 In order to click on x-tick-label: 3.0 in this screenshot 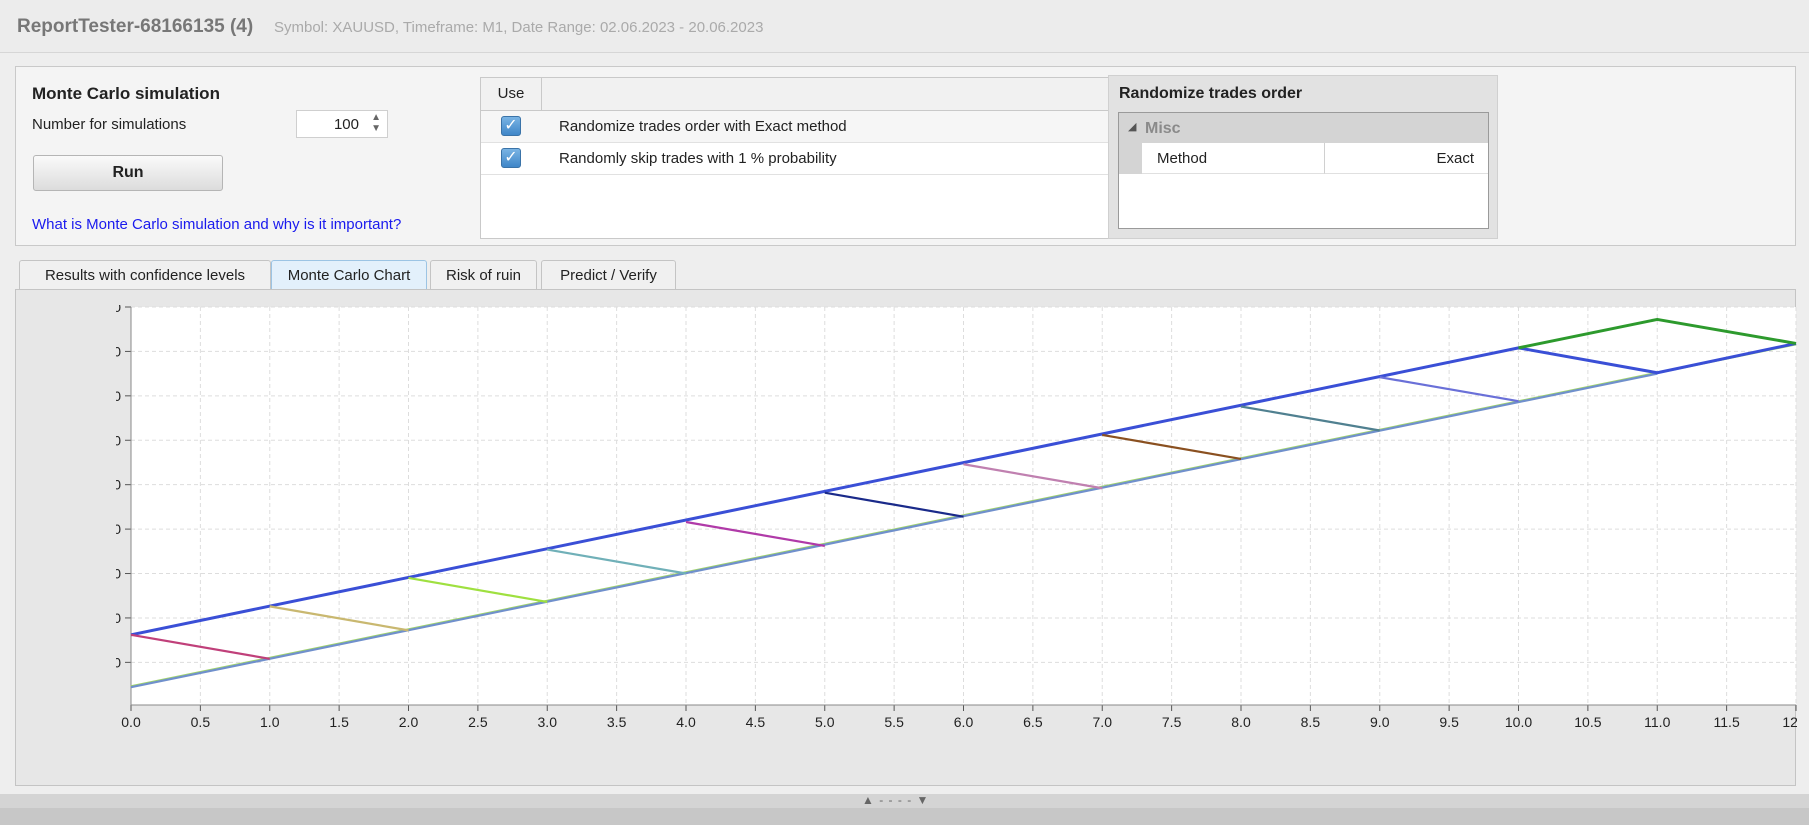, I will do `click(548, 722)`.